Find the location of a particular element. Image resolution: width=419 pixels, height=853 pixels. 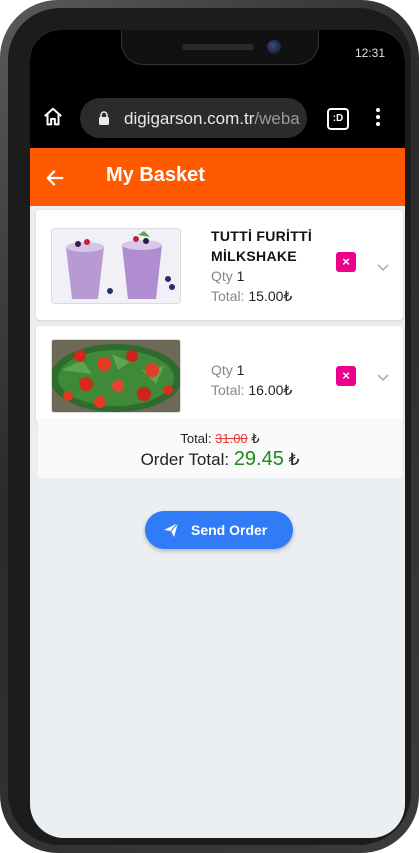

subtotal-row: Total: 31.00 ₺ is located at coordinates (220, 439).